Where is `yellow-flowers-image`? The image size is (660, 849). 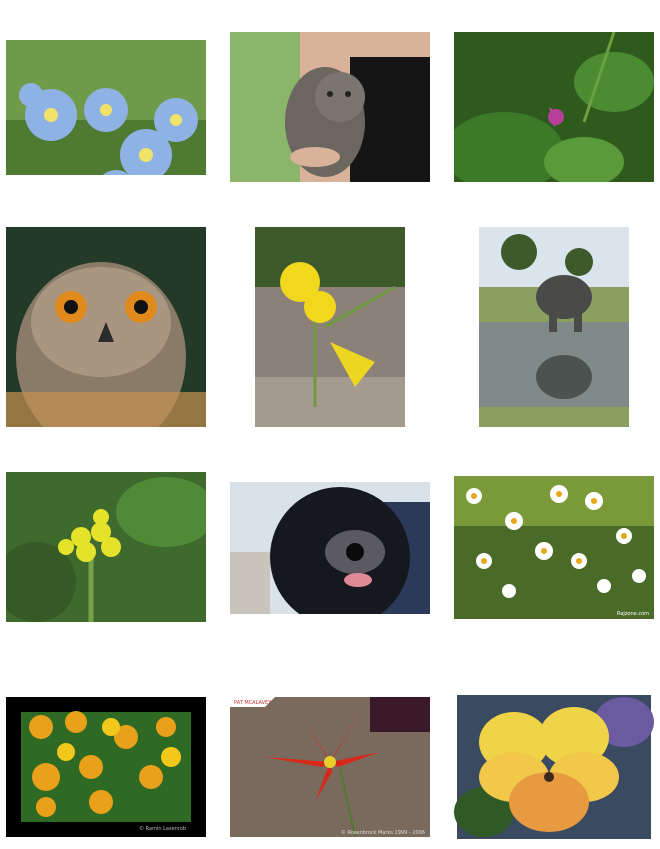
yellow-flowers-image is located at coordinates (330, 327).